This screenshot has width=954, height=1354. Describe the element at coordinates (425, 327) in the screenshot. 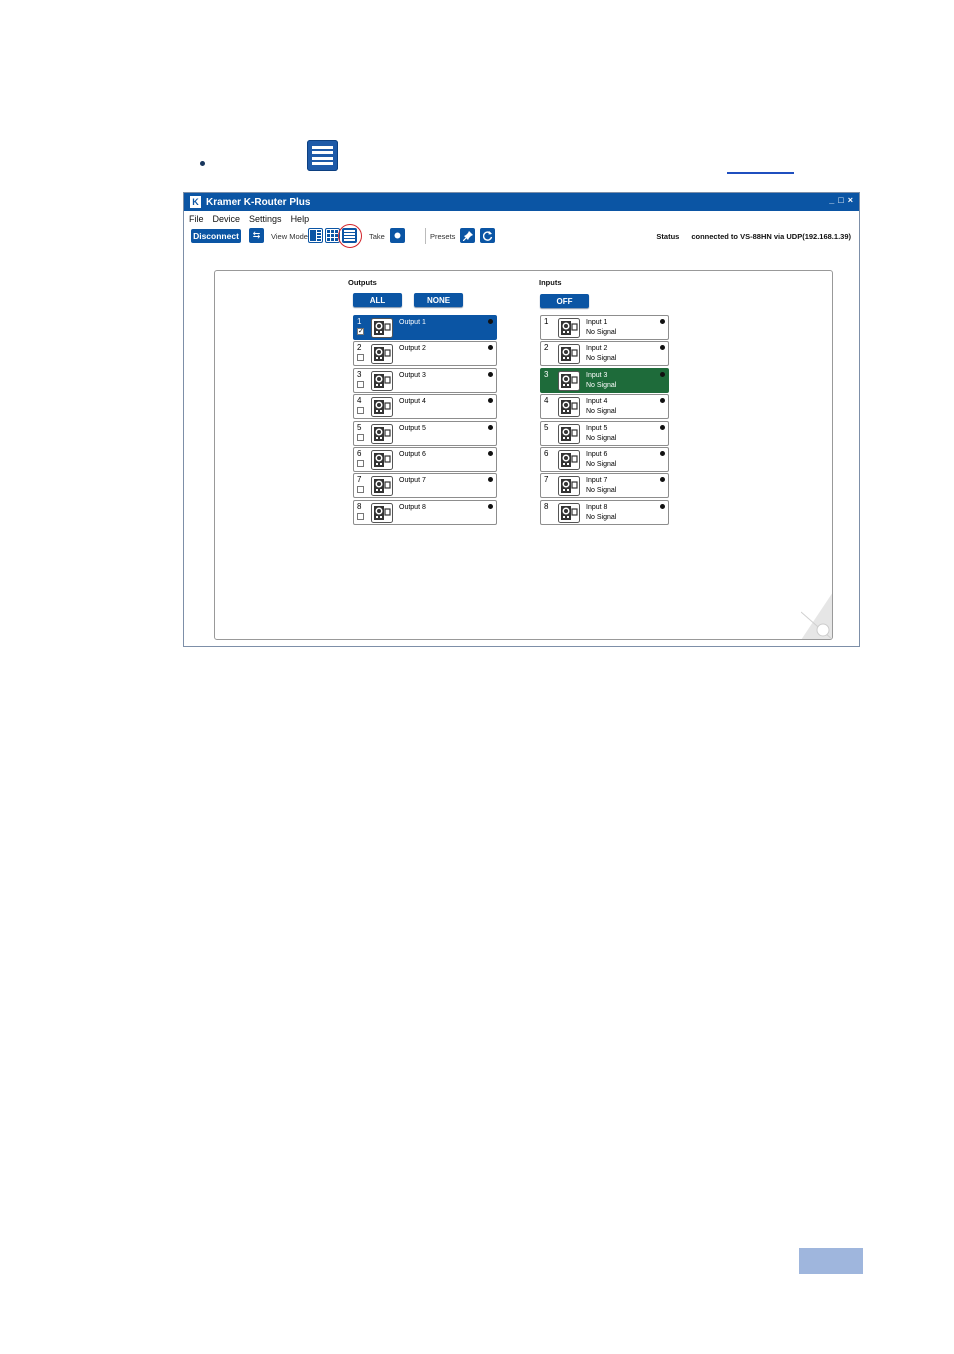

I see `output-row: 1 ✓ Output 1` at that location.